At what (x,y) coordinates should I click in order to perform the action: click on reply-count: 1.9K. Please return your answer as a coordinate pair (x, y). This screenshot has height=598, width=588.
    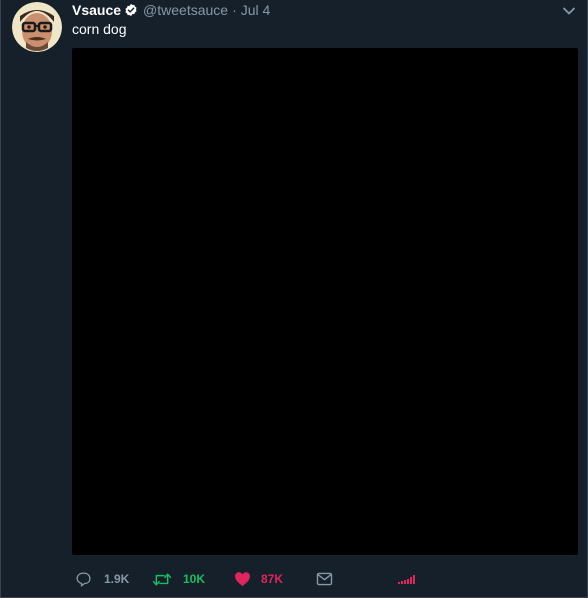
    Looking at the image, I should click on (117, 579).